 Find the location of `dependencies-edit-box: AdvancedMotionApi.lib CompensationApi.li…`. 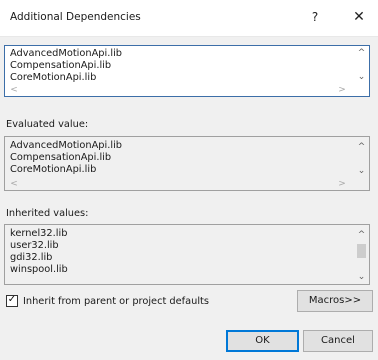

dependencies-edit-box: AdvancedMotionApi.lib CompensationApi.li… is located at coordinates (187, 71).